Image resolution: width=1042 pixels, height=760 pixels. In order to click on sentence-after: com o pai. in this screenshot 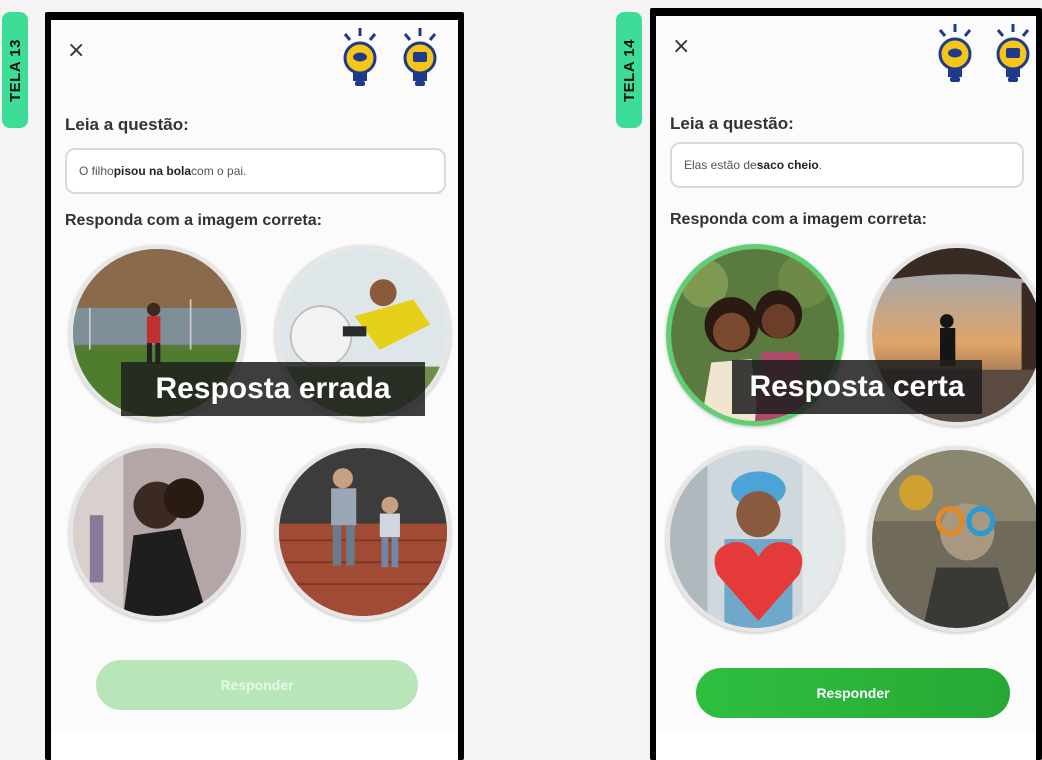, I will do `click(219, 171)`.